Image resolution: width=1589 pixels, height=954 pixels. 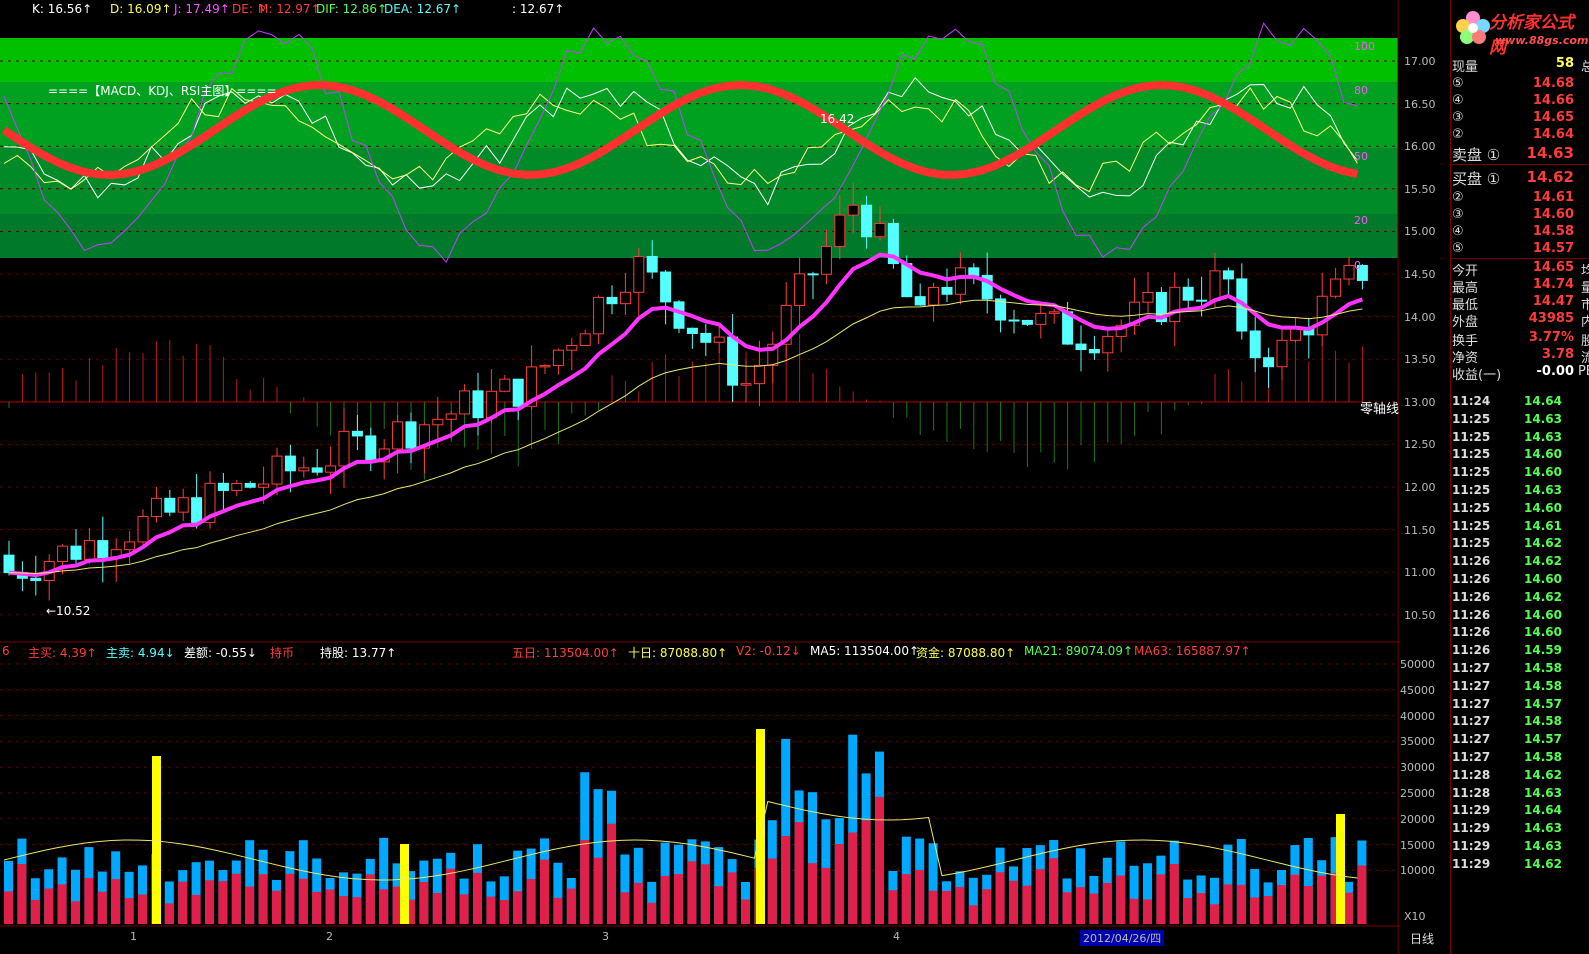 I want to click on volume-indicator: 主买: 4.39↑, so click(x=62, y=653).